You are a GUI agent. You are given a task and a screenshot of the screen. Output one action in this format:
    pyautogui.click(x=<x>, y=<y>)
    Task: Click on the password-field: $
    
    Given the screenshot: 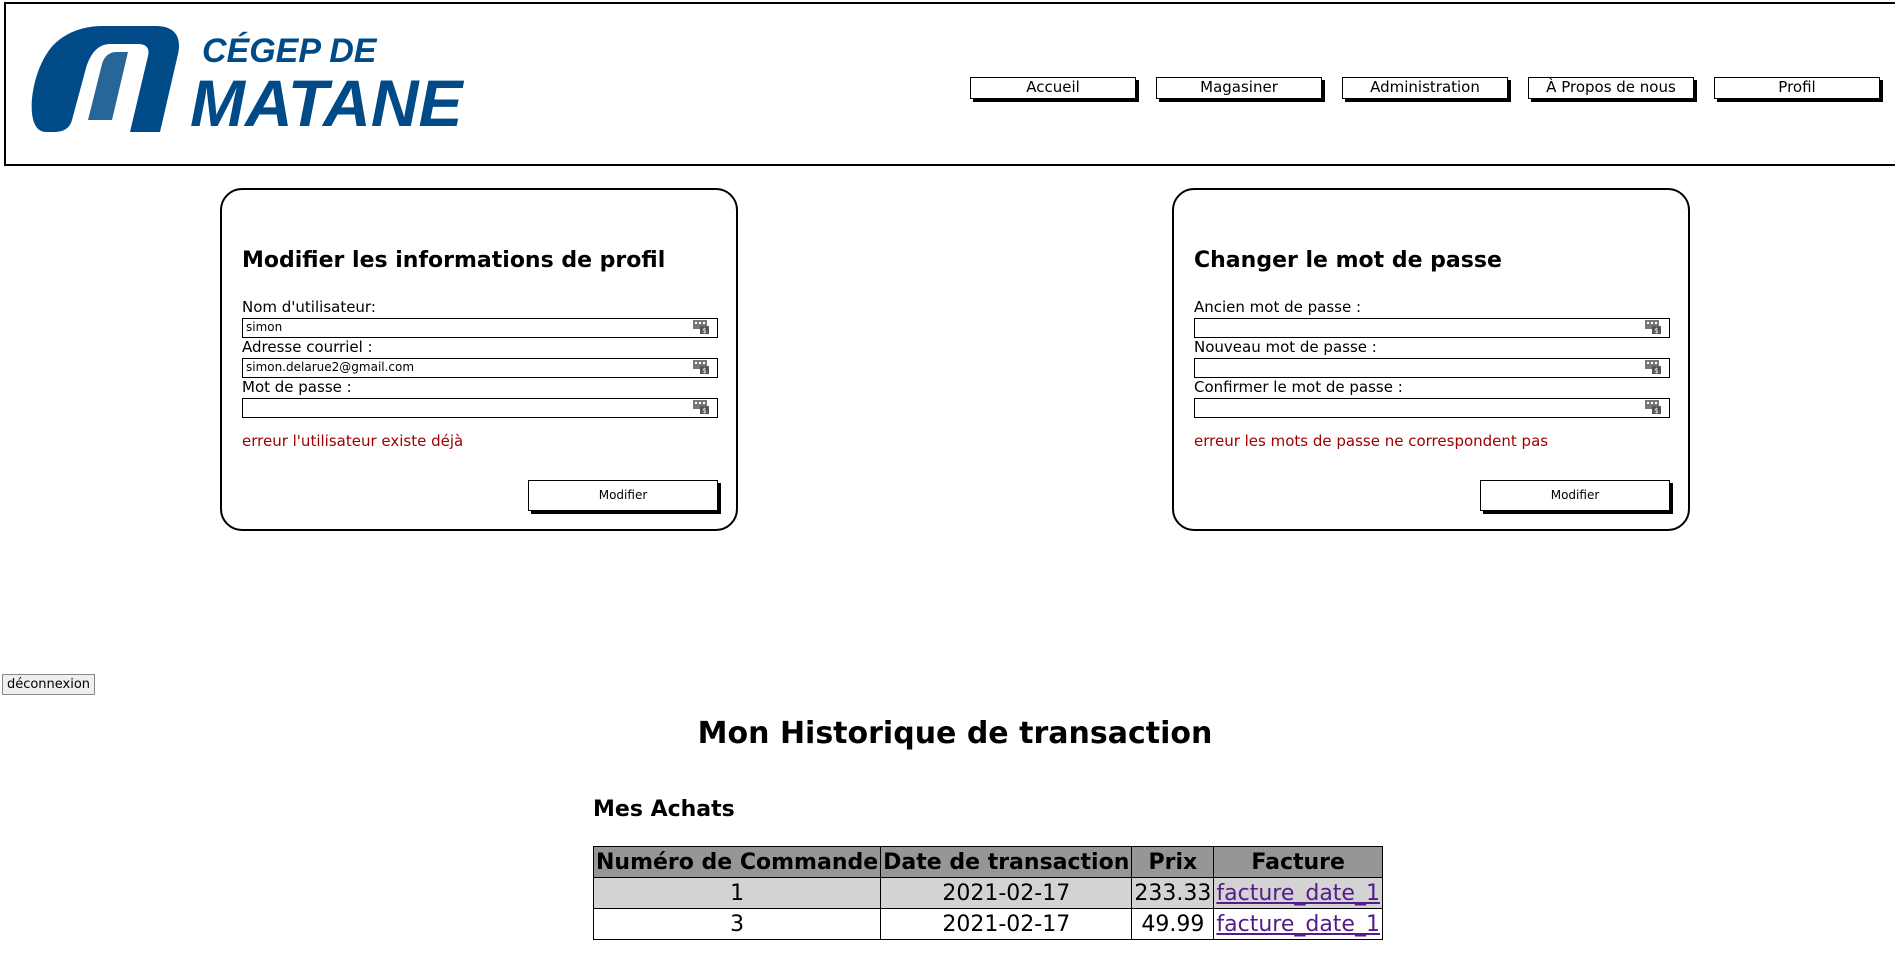 What is the action you would take?
    pyautogui.click(x=480, y=408)
    